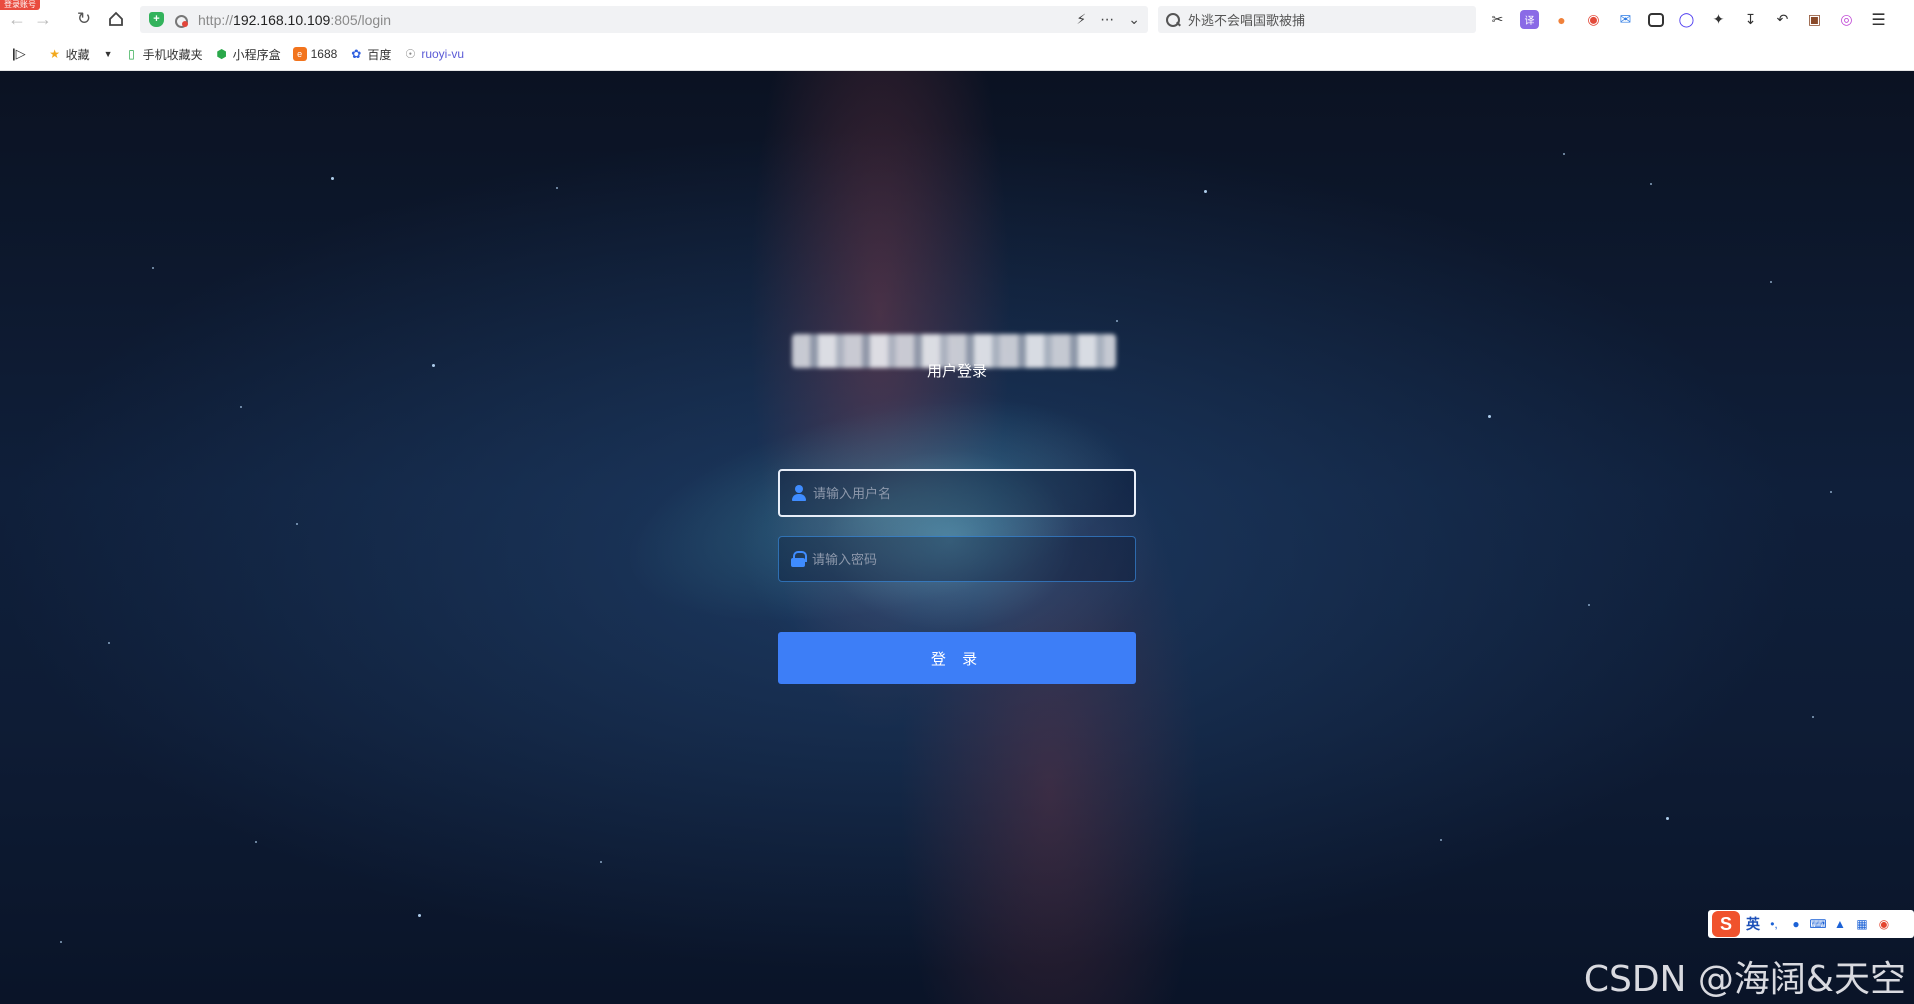  I want to click on search-box: 外逃不会唱国歌被捕, so click(1317, 19).